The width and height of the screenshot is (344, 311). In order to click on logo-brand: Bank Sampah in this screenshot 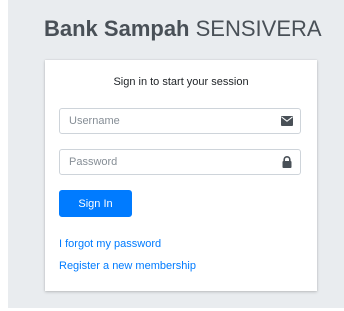, I will do `click(117, 28)`.